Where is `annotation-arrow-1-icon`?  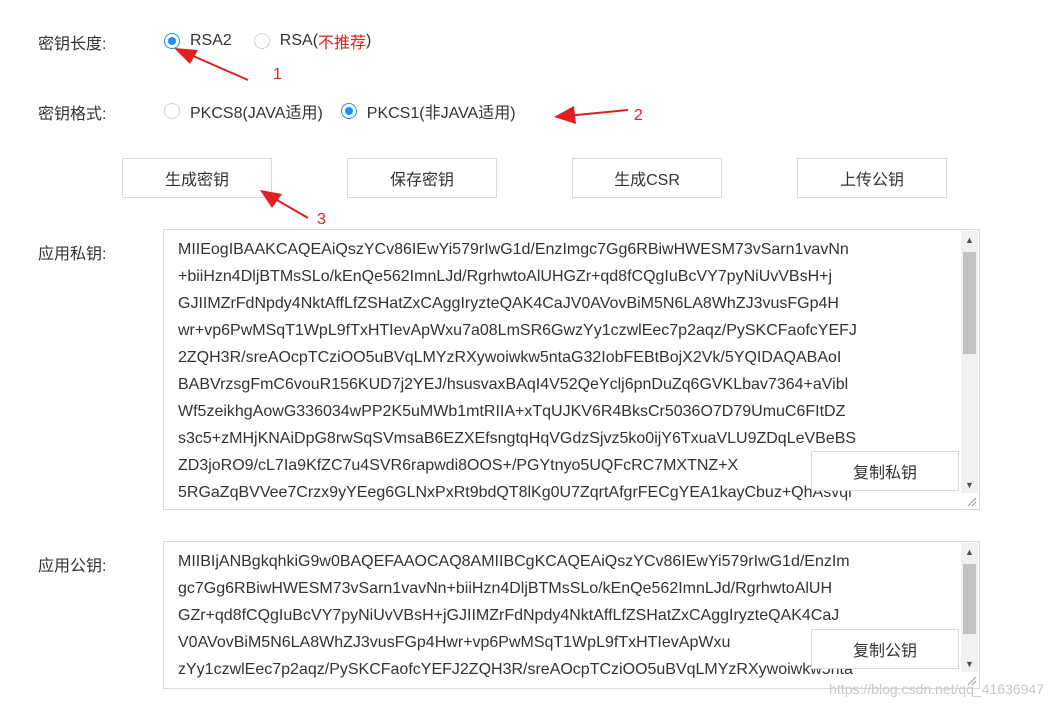
annotation-arrow-1-icon is located at coordinates (211, 64).